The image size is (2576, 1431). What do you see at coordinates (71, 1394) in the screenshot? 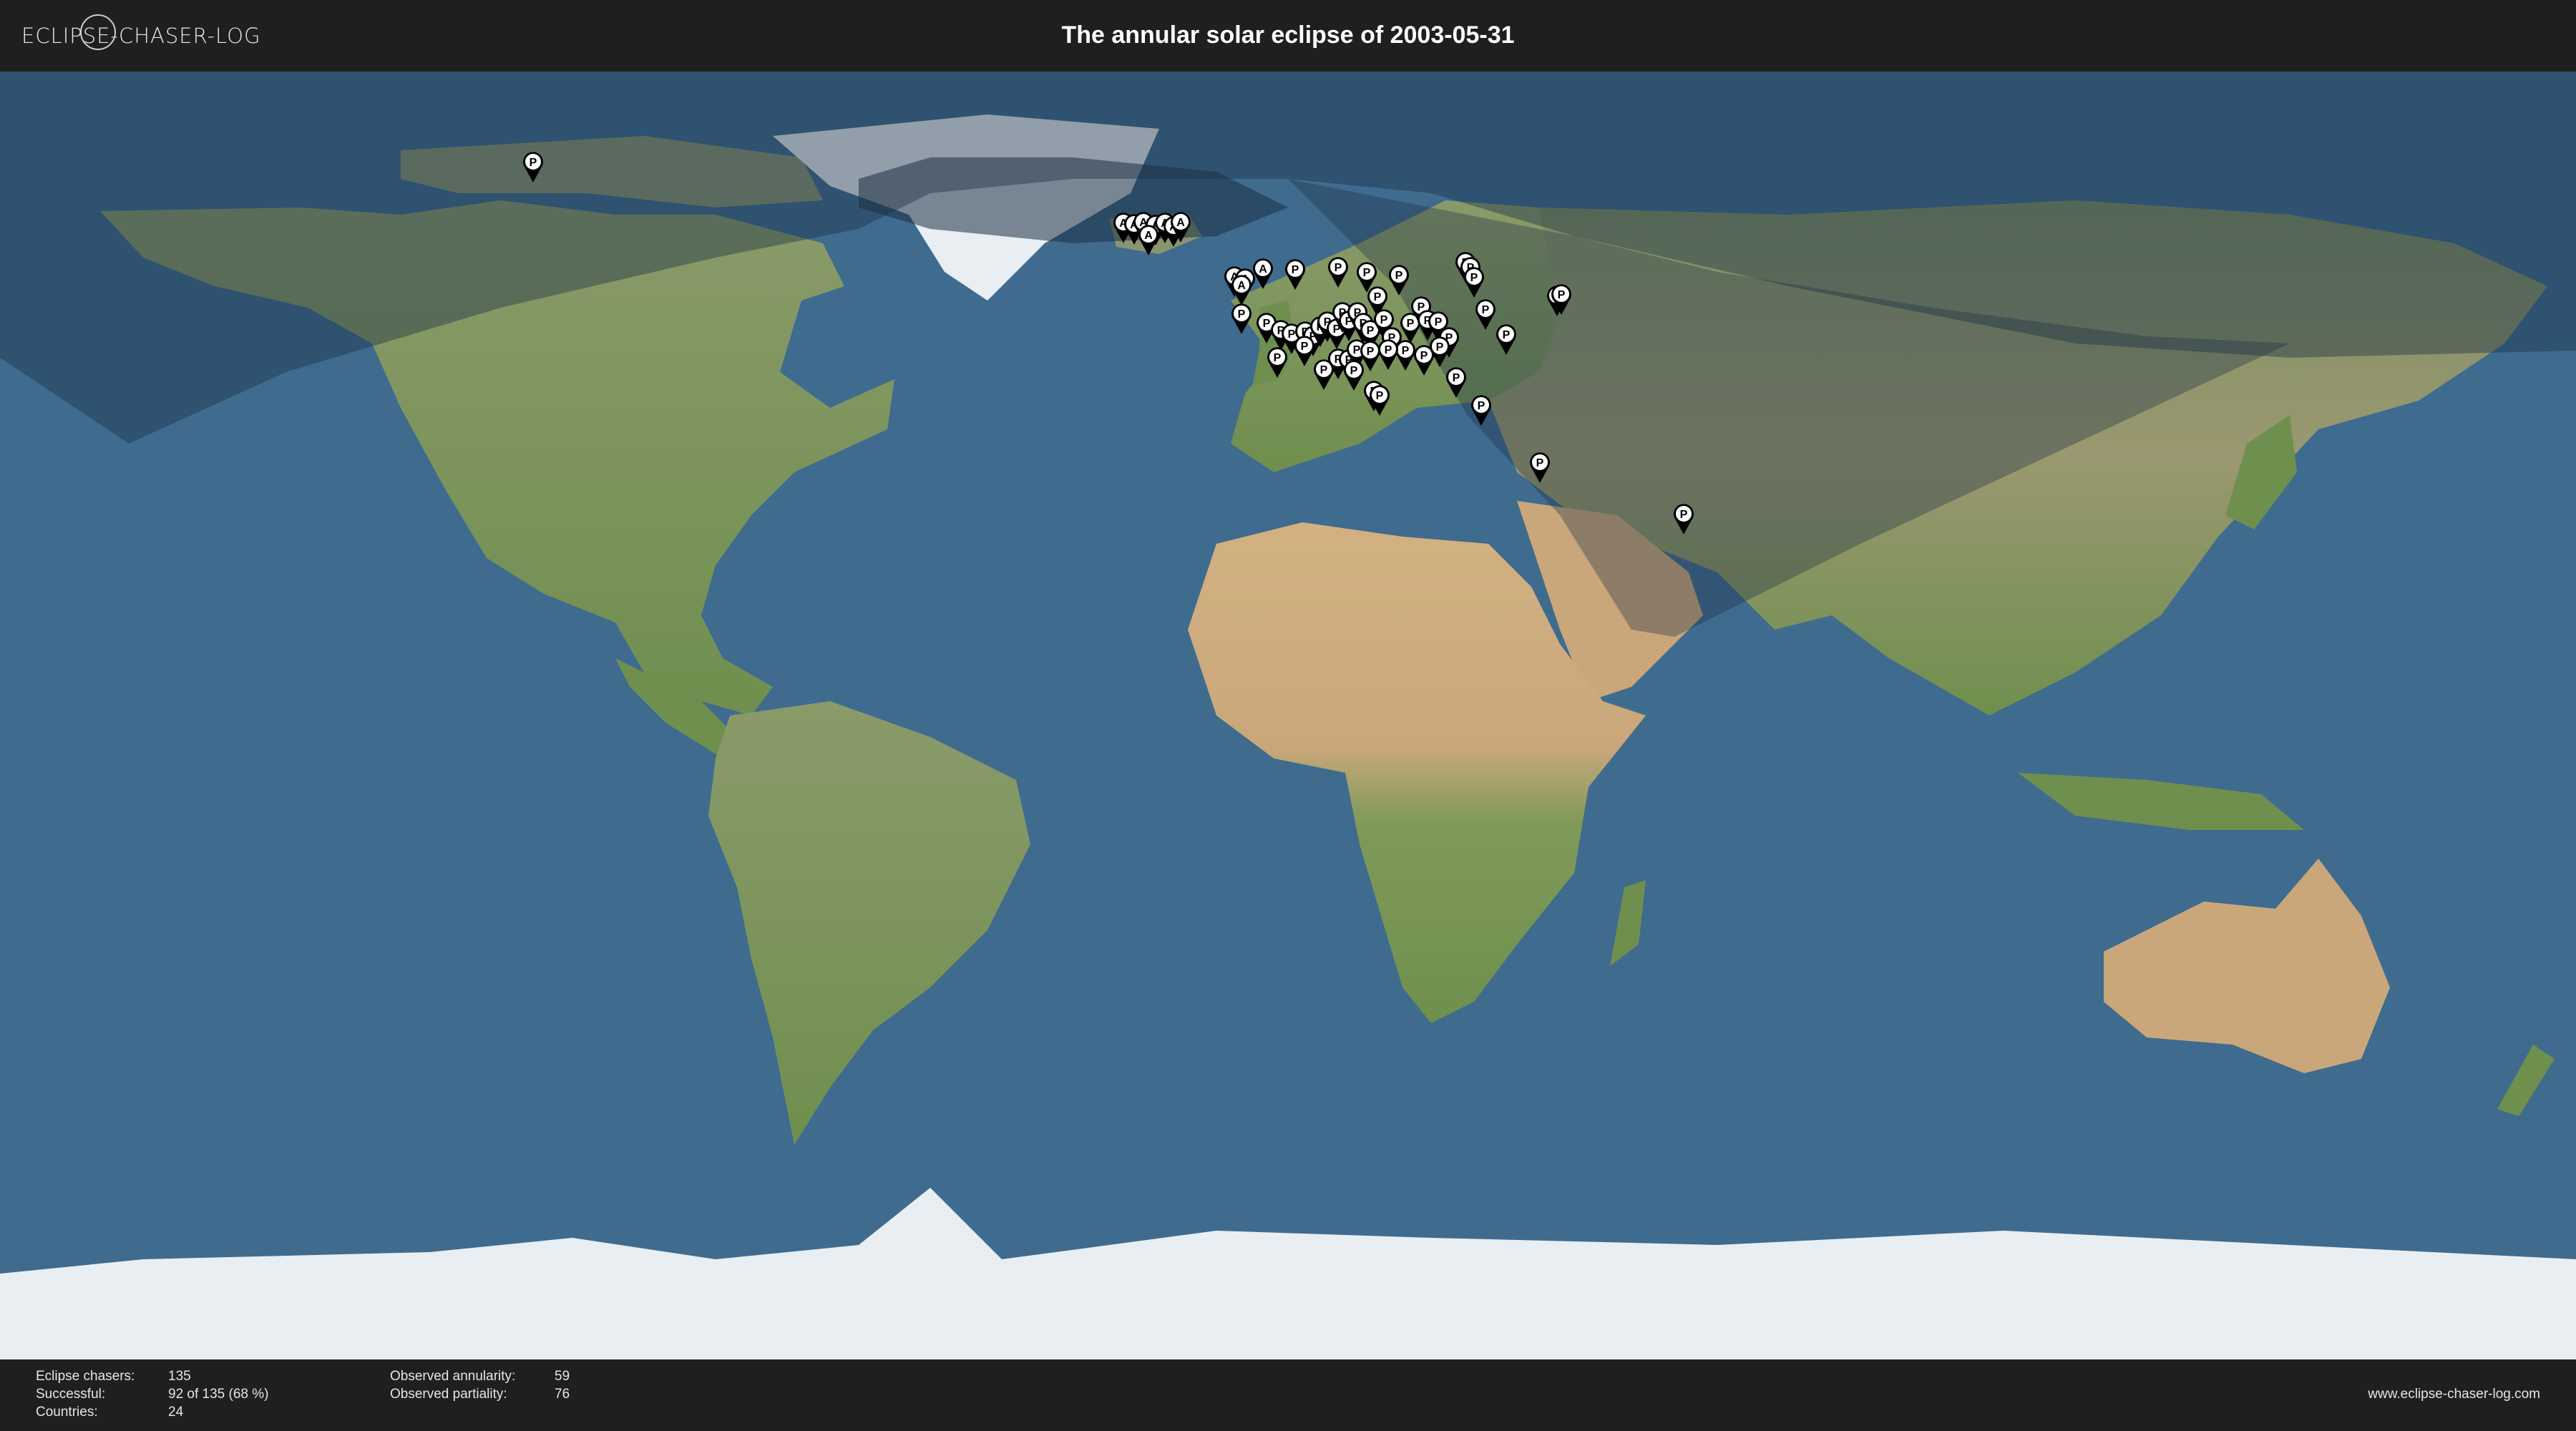
I see `stat-label: Successful:` at bounding box center [71, 1394].